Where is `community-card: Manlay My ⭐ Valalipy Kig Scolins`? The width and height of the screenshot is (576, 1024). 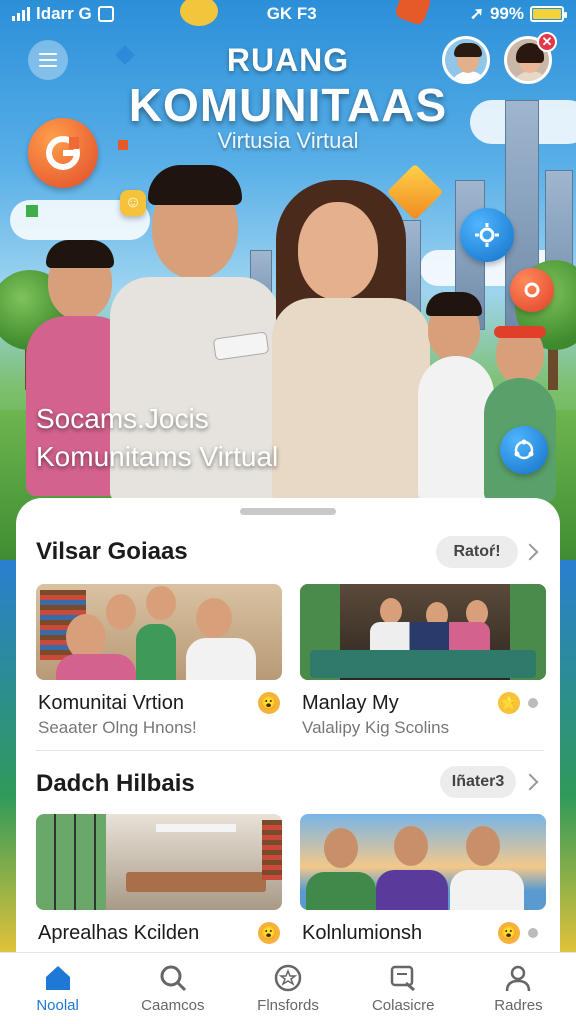
community-card: Manlay My ⭐ Valalipy Kig Scolins is located at coordinates (423, 664).